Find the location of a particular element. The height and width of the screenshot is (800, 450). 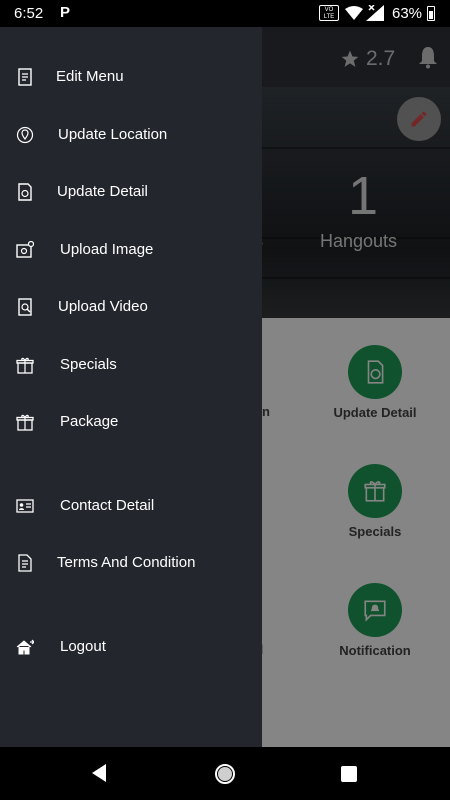

drawer-item-label: Logout is located at coordinates (83, 646).